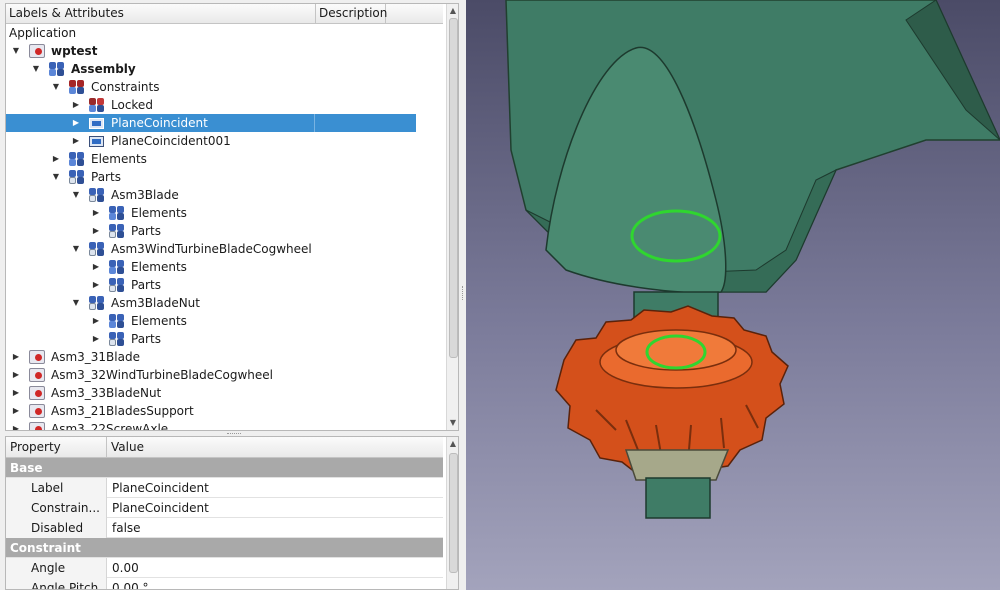 The width and height of the screenshot is (1000, 590). Describe the element at coordinates (224, 468) in the screenshot. I see `property-group-base: Base` at that location.